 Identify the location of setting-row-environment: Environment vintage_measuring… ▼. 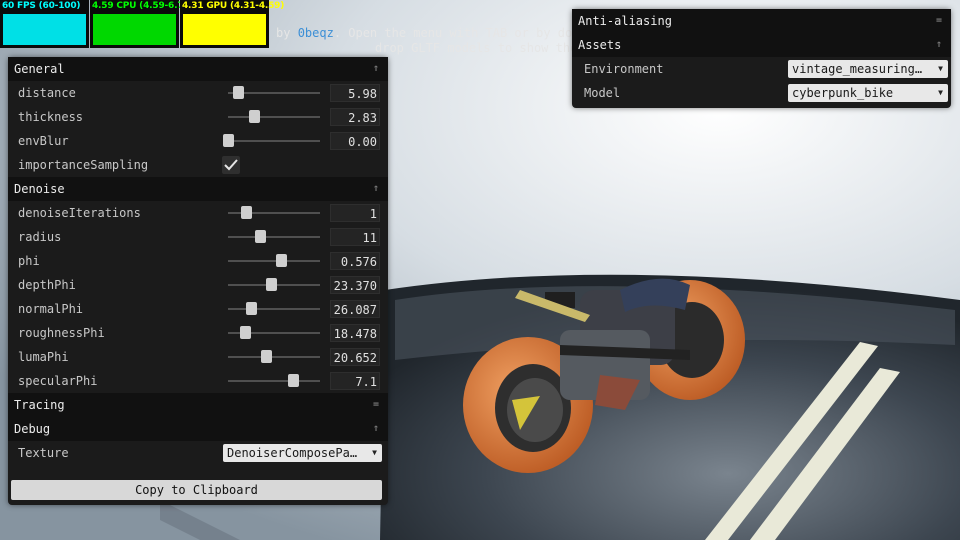
(761, 69).